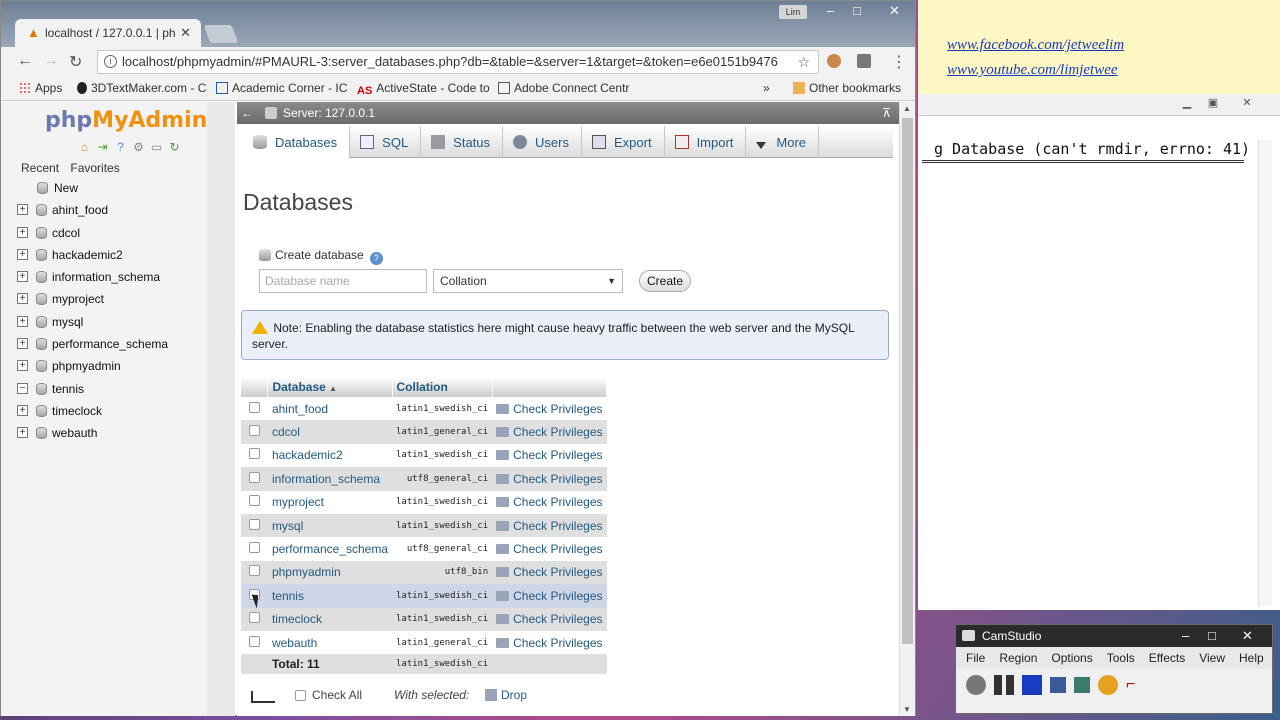 Image resolution: width=1280 pixels, height=720 pixels. What do you see at coordinates (91, 391) in the screenshot?
I see `tree-item: − tennis` at bounding box center [91, 391].